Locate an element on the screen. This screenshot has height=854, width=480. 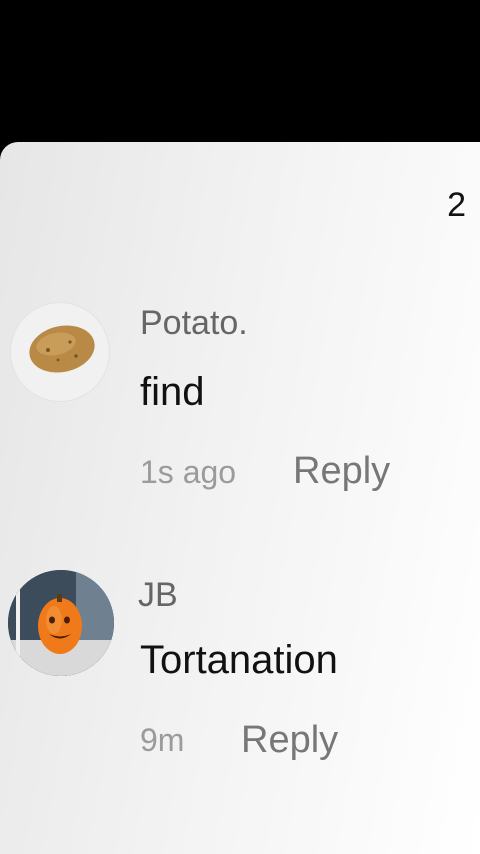
comment-text: find is located at coordinates (172, 392).